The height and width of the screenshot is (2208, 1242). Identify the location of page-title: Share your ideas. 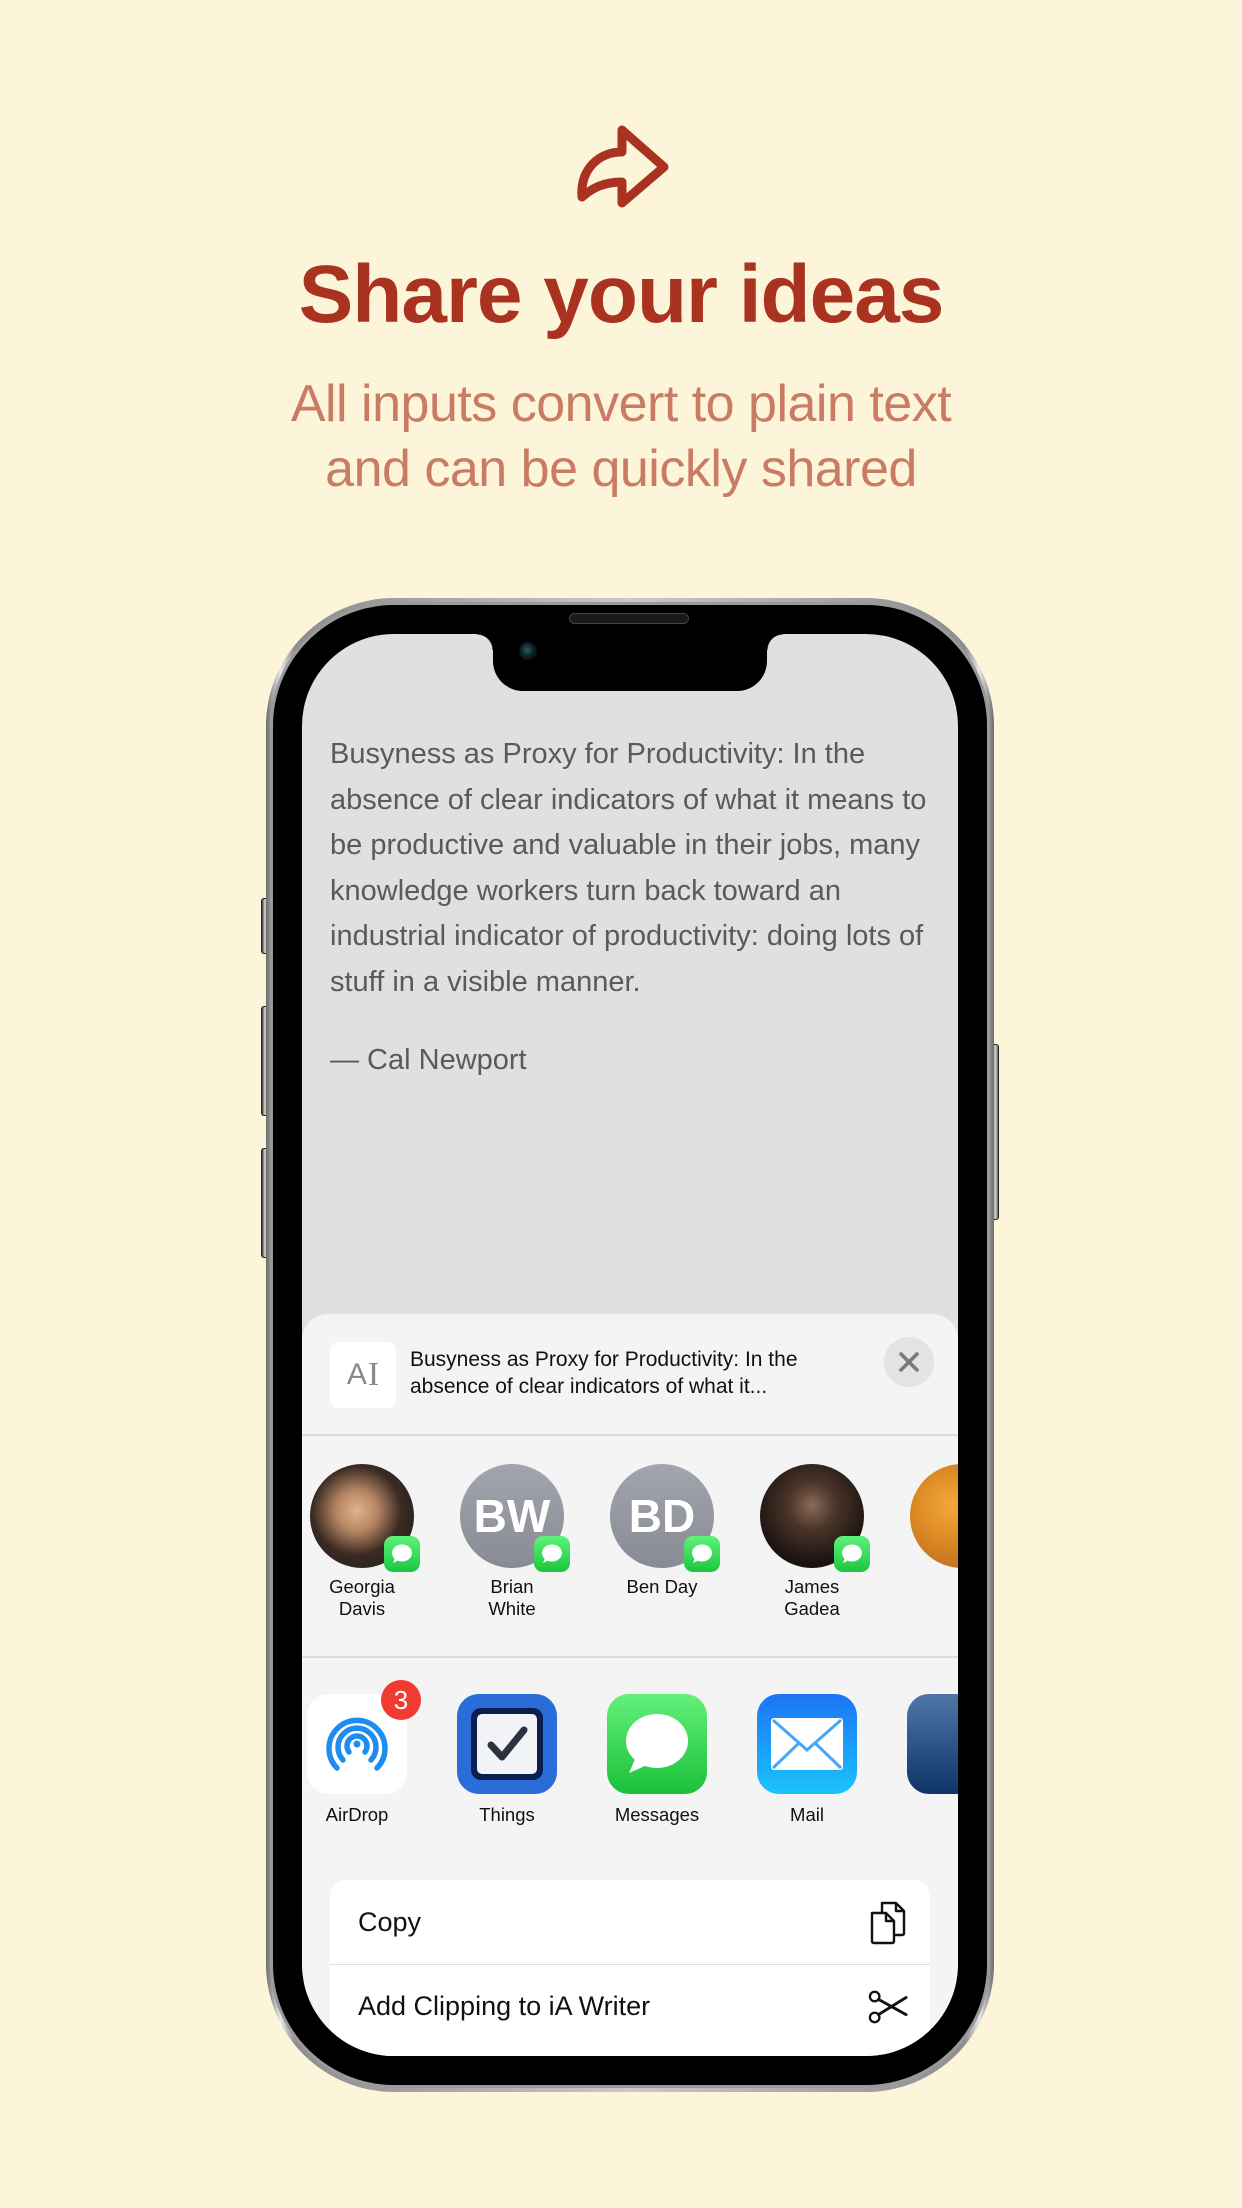
(621, 294).